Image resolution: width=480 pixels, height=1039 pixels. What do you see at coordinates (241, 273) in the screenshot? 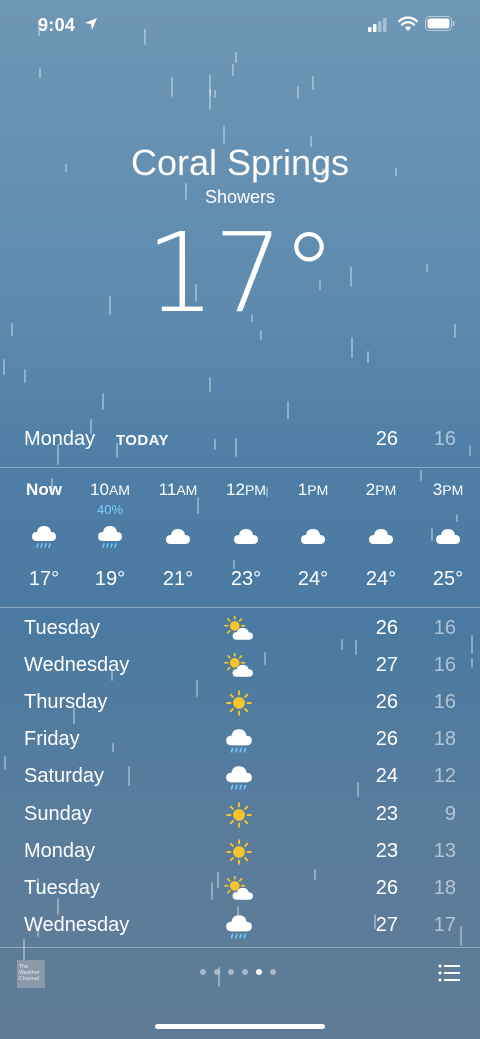
I see `current-temperature: 17°` at bounding box center [241, 273].